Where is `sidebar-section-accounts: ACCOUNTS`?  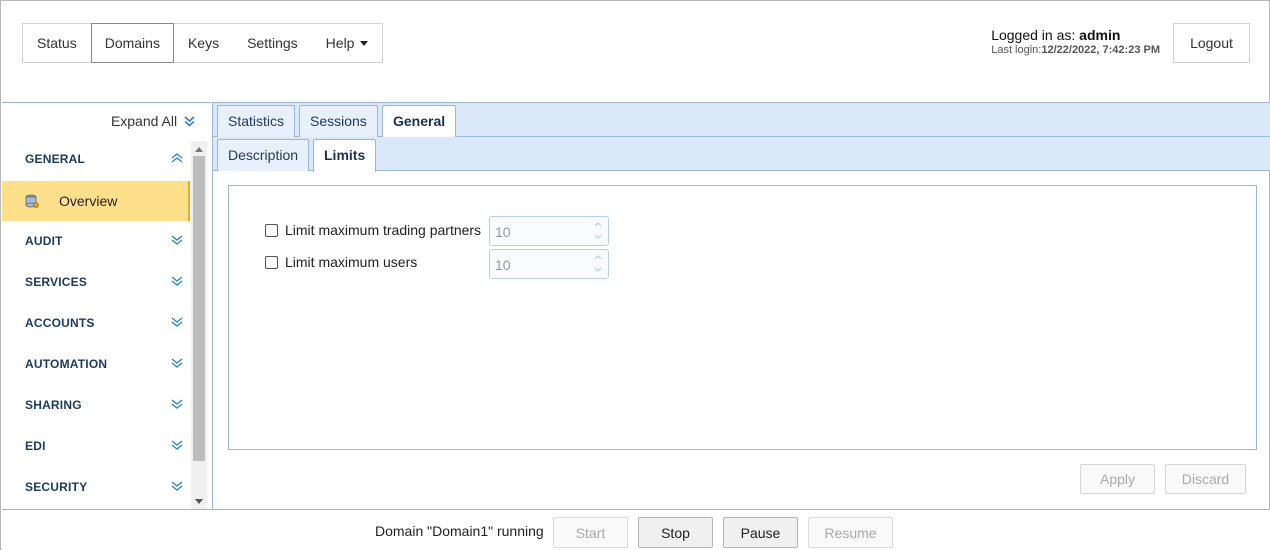
sidebar-section-accounts: ACCOUNTS is located at coordinates (96, 324).